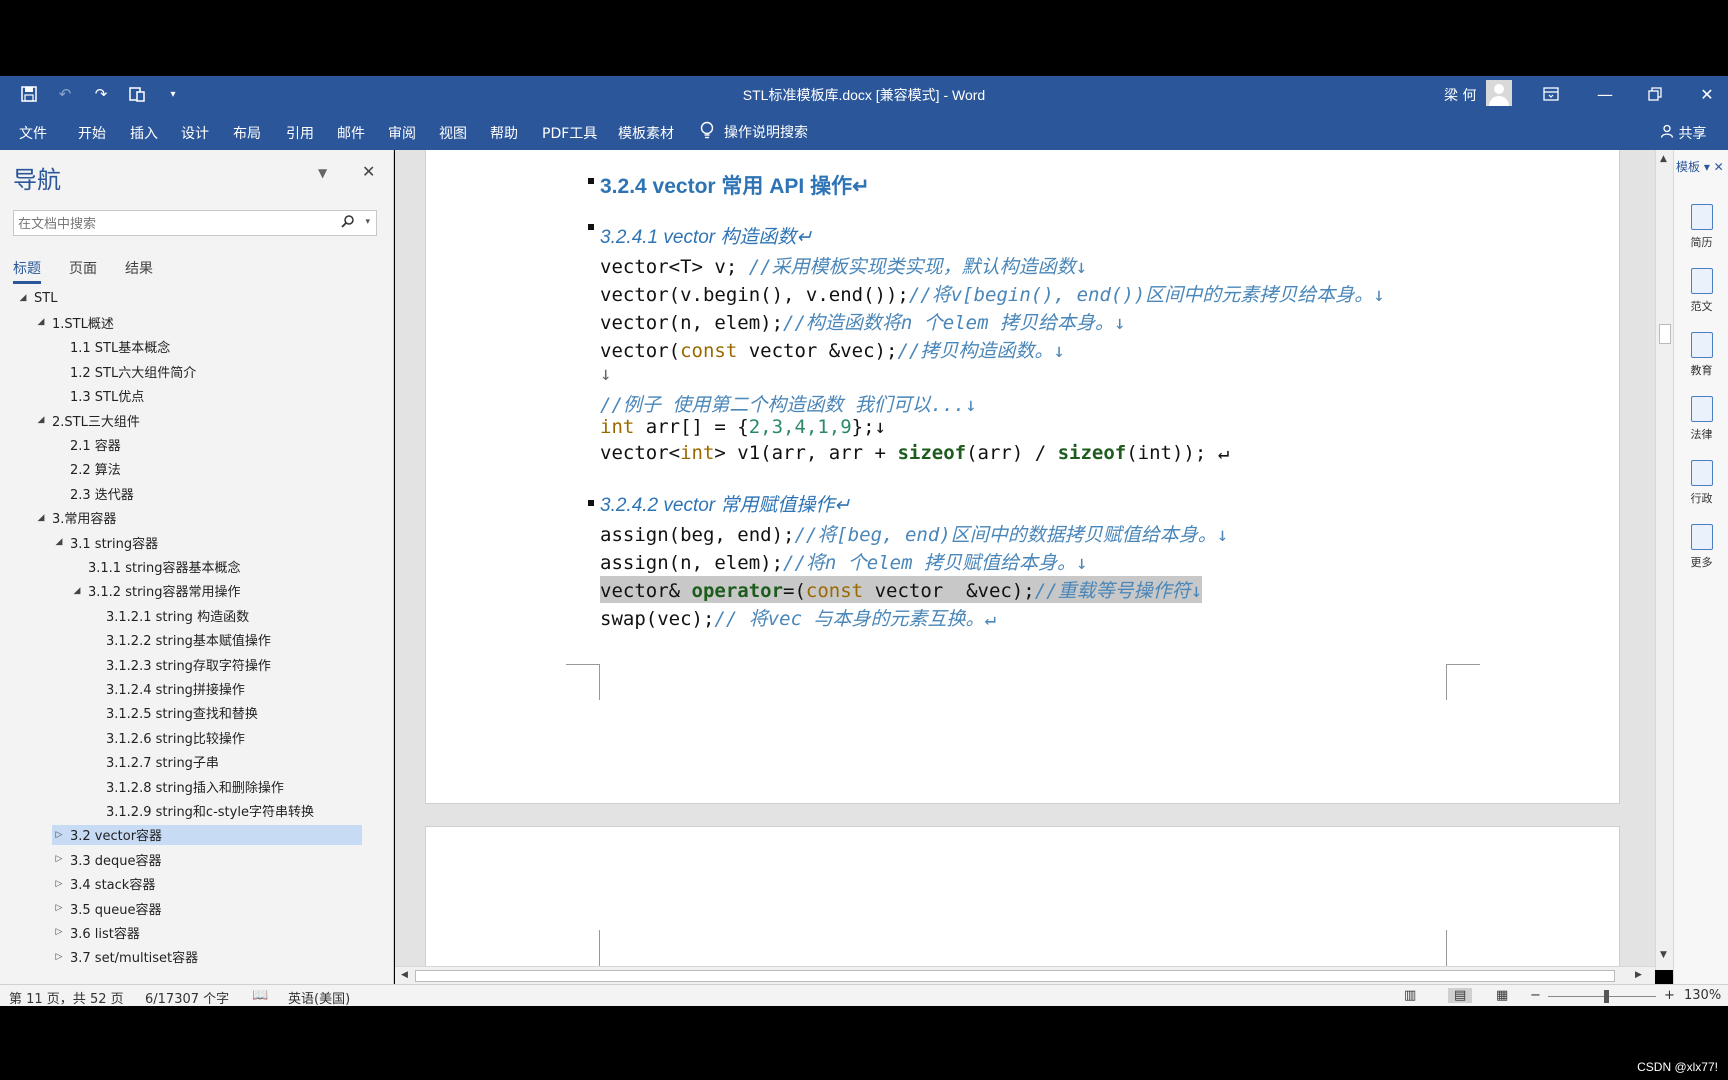 This screenshot has height=1080, width=1728. Describe the element at coordinates (706, 235) in the screenshot. I see `heading-3-2-4-1: 3.2.4.1 vector 构造函数↵` at that location.